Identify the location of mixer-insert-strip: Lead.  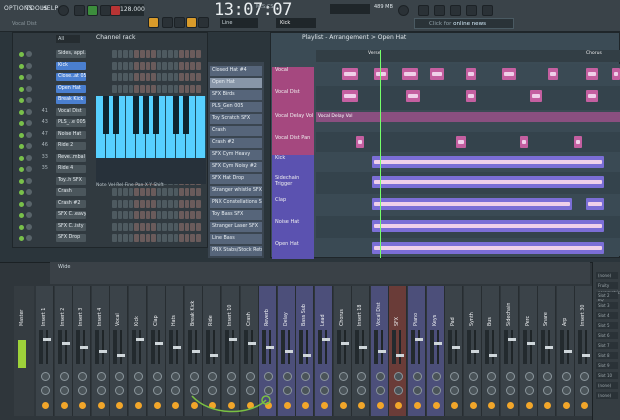
(324, 351).